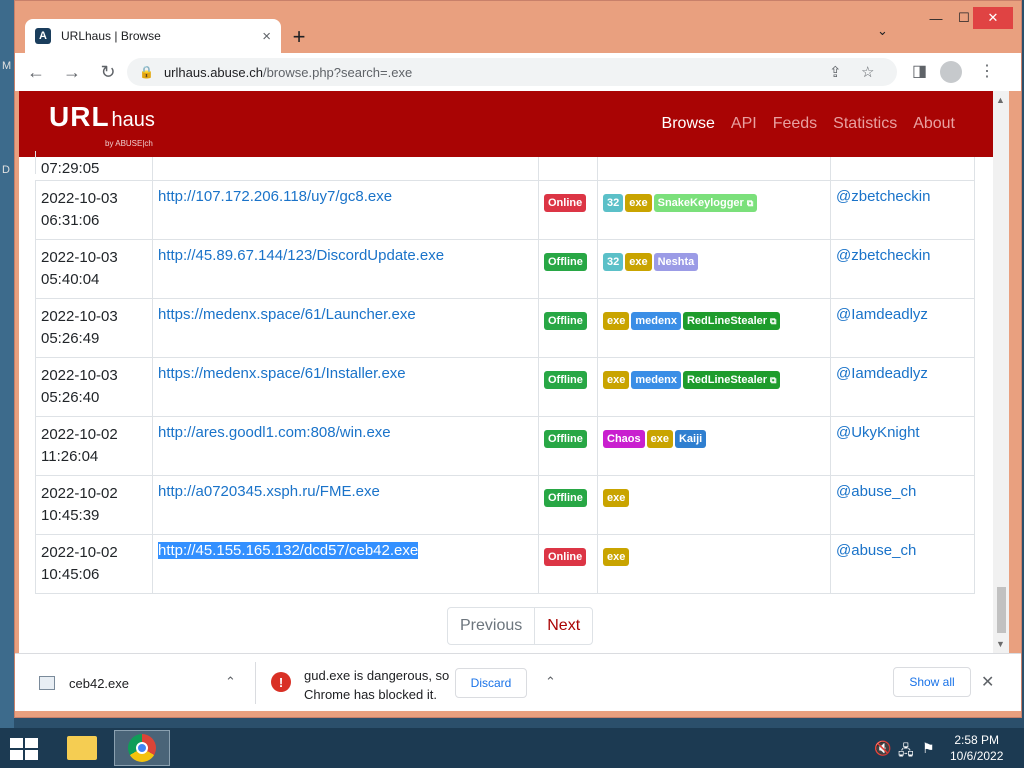 The image size is (1024, 768). I want to click on nav-browse: Browse, so click(688, 124).